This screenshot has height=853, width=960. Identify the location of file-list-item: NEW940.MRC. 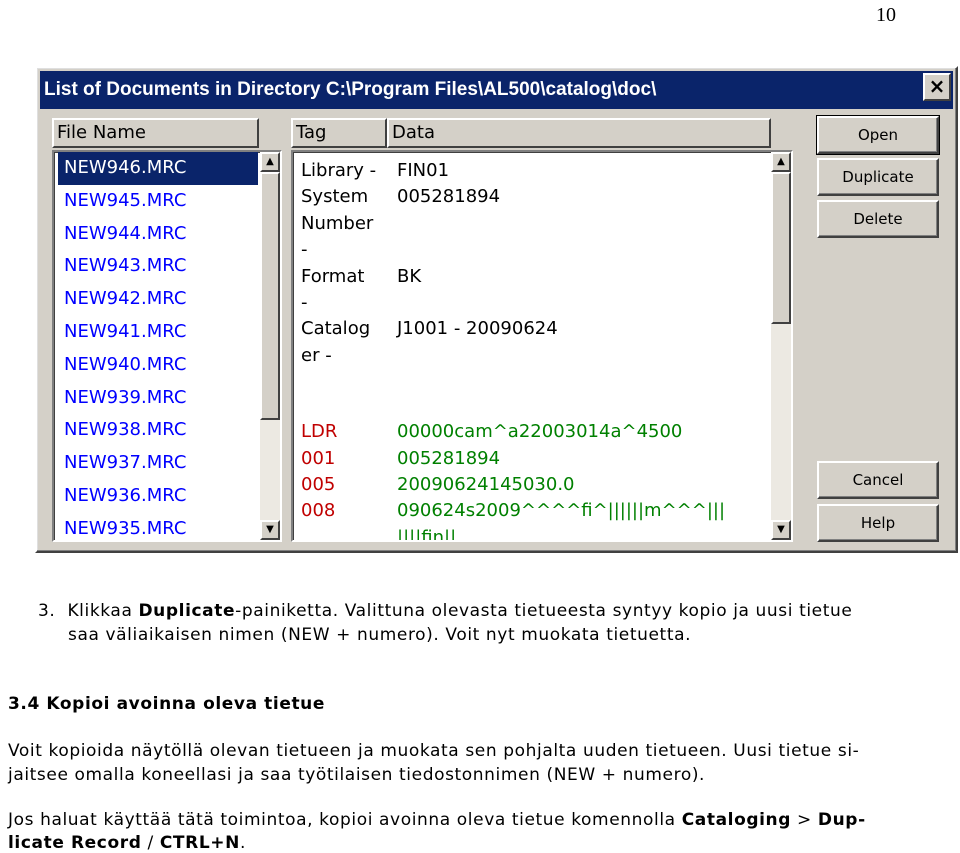
(158, 365).